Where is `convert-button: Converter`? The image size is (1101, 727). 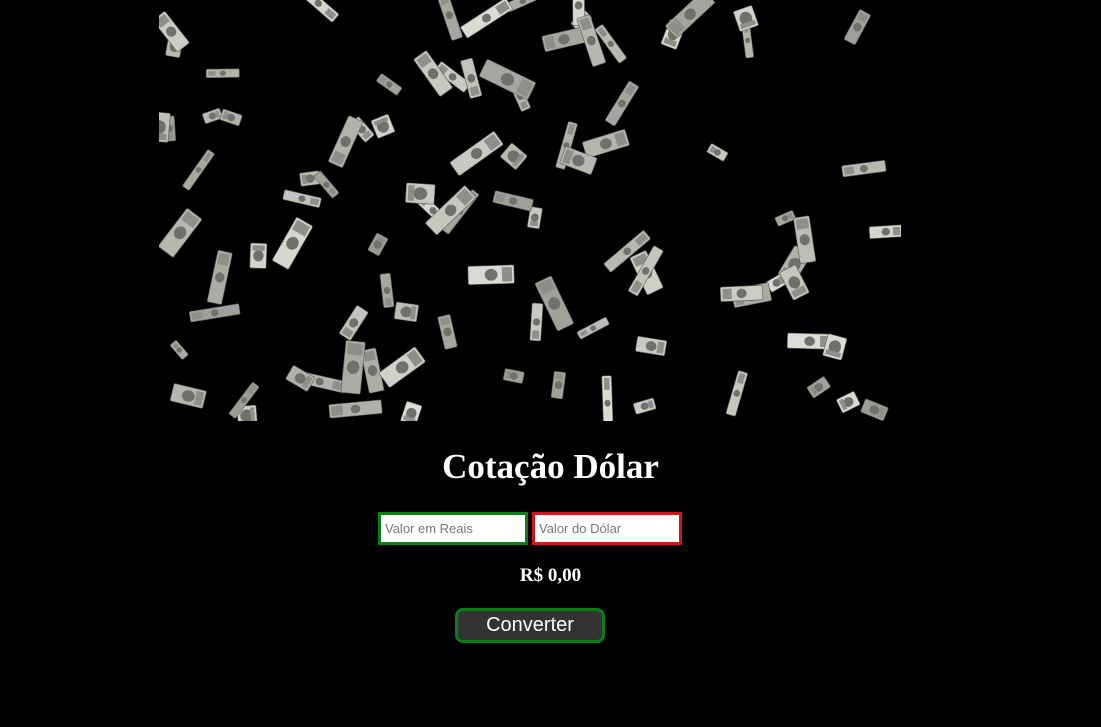
convert-button: Converter is located at coordinates (530, 625).